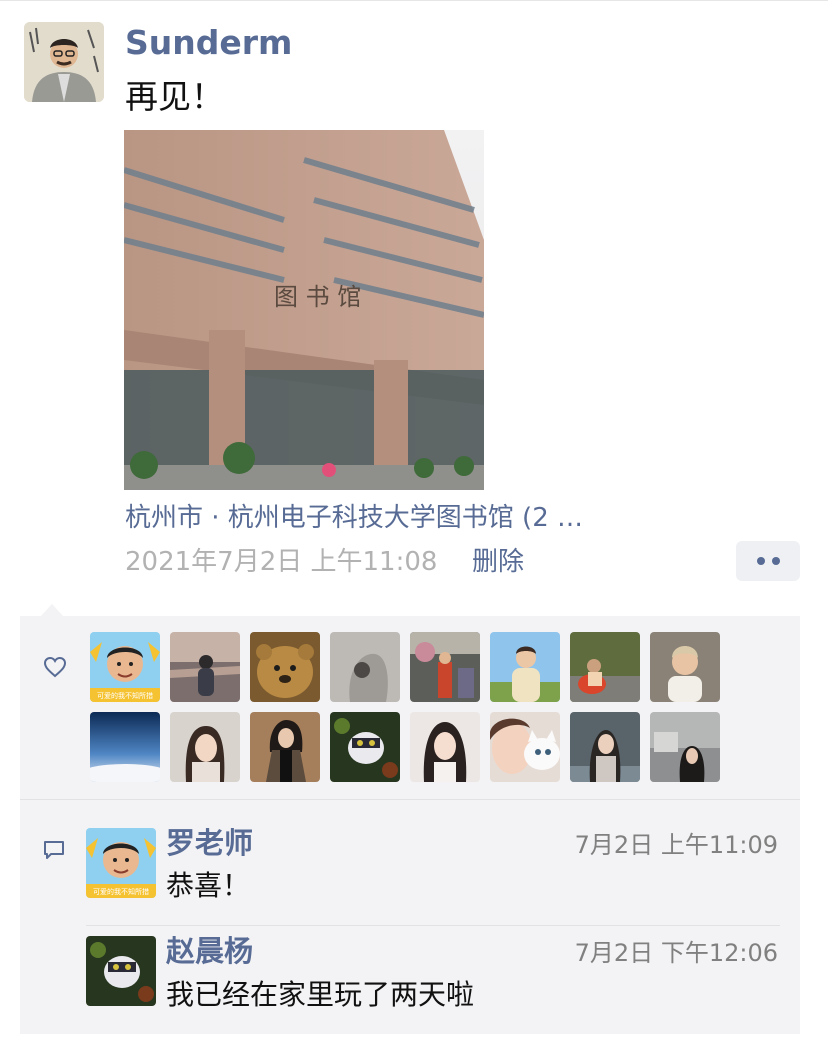  What do you see at coordinates (320, 994) in the screenshot?
I see `comment-text: 我已经在家里玩了两天啦` at bounding box center [320, 994].